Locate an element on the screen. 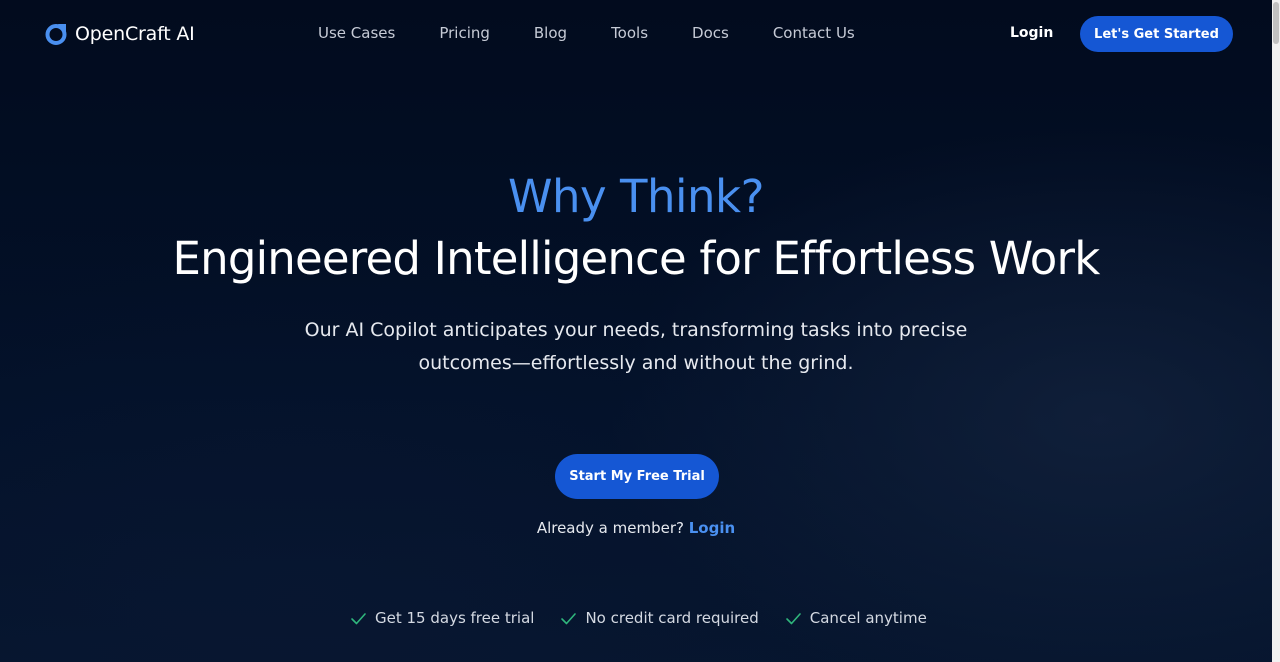  feature-label: Get 15 days free trial is located at coordinates (455, 618).